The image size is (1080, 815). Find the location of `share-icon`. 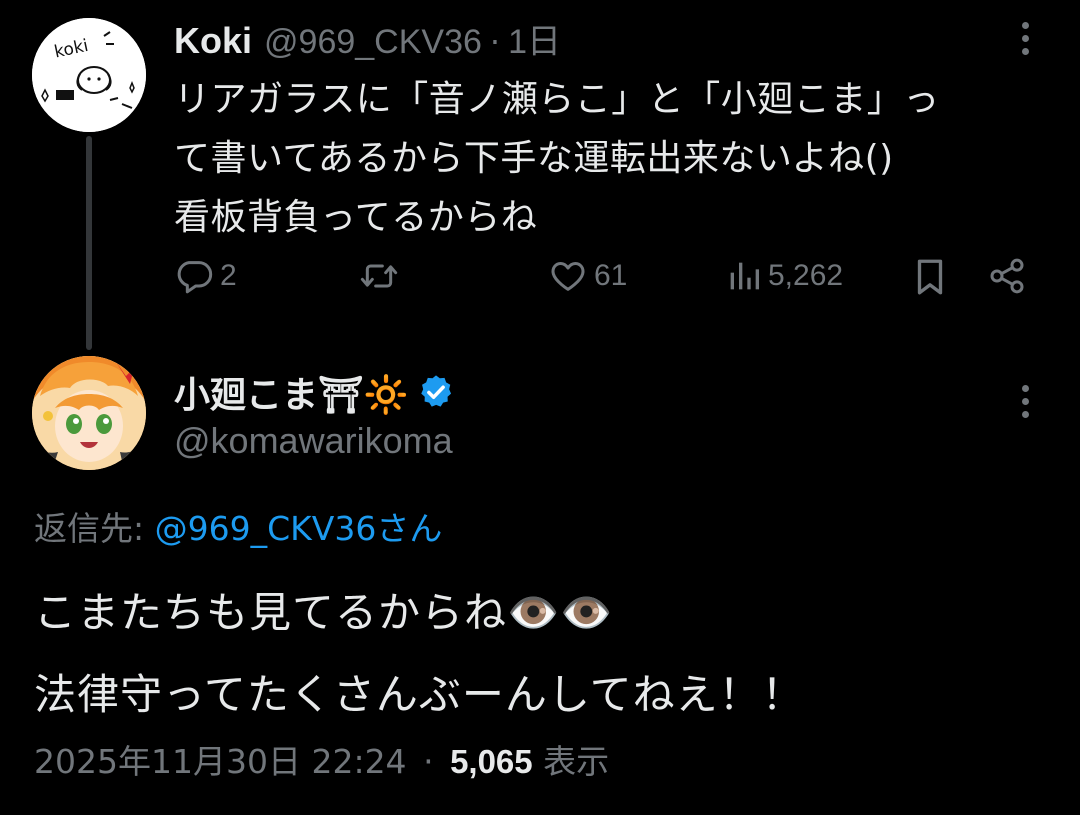

share-icon is located at coordinates (1007, 276).